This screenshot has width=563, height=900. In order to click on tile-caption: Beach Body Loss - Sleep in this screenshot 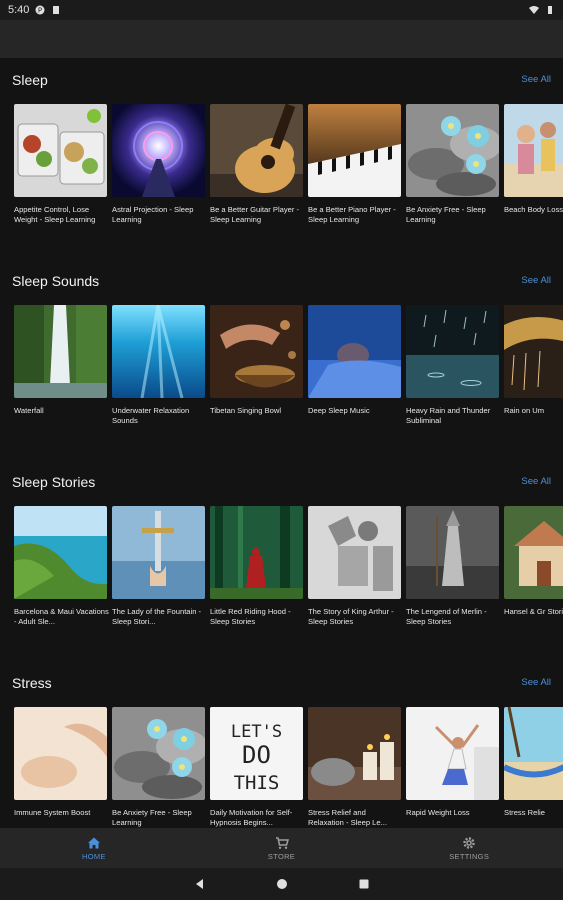, I will do `click(533, 209)`.